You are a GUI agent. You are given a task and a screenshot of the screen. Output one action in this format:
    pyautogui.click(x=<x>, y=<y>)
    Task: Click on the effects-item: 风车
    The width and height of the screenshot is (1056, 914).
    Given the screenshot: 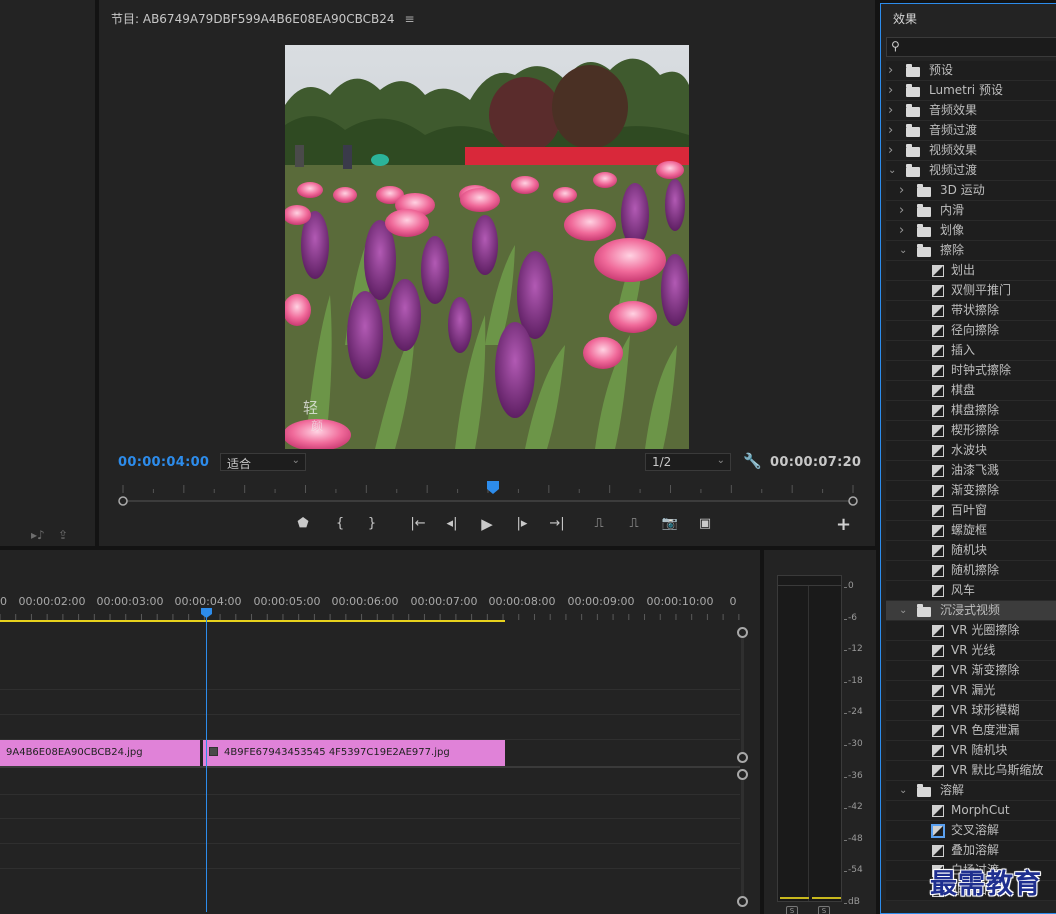 What is the action you would take?
    pyautogui.click(x=971, y=591)
    